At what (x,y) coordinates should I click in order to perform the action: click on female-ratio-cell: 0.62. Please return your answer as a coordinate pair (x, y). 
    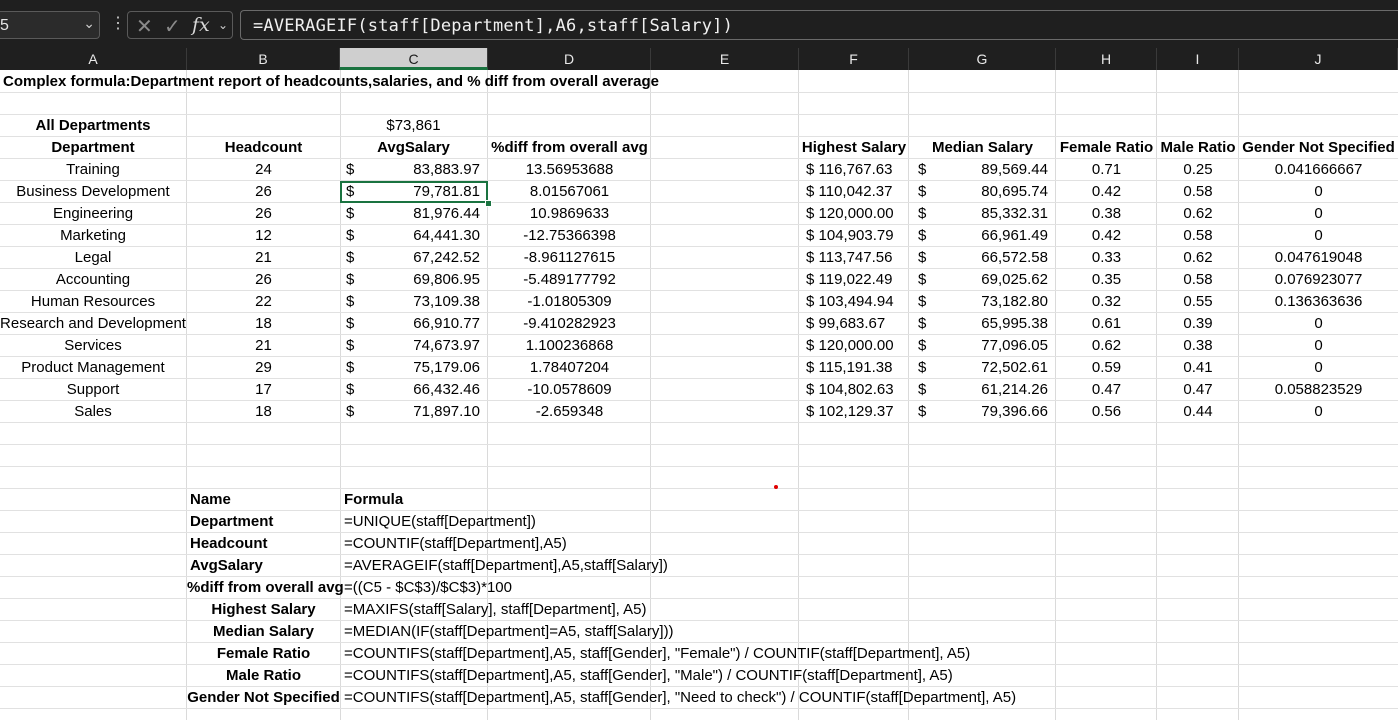
    Looking at the image, I should click on (1106, 346).